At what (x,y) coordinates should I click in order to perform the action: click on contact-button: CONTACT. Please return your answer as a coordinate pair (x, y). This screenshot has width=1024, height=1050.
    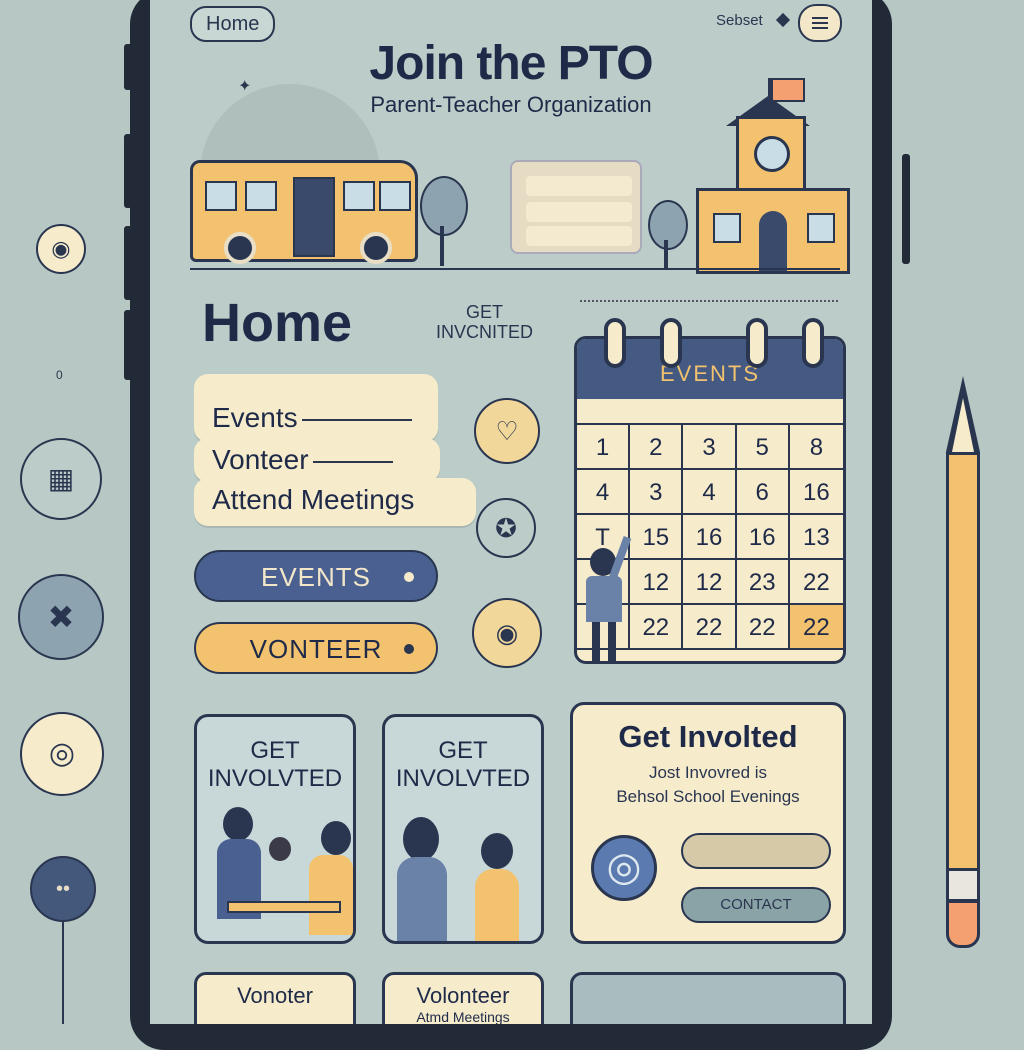
    Looking at the image, I should click on (756, 905).